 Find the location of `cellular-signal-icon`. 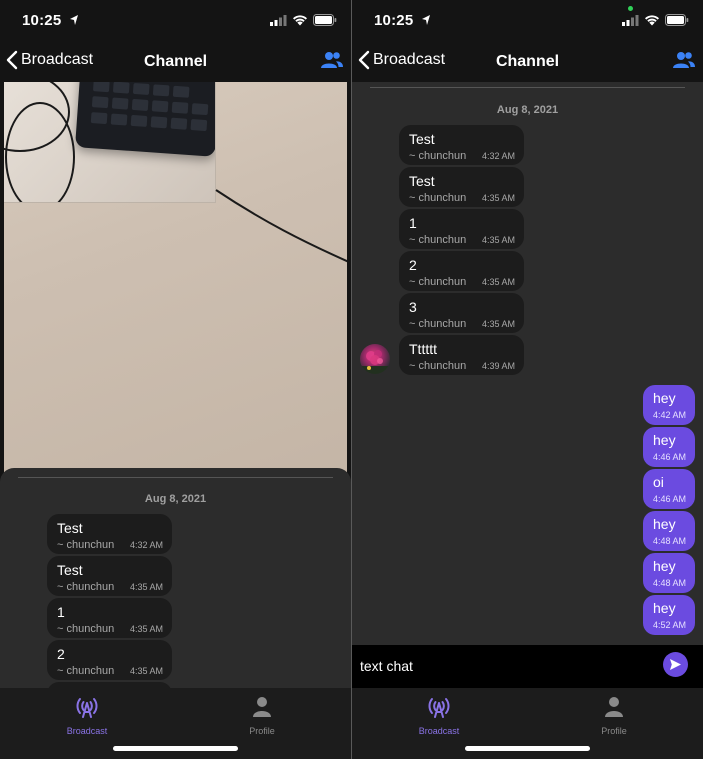

cellular-signal-icon is located at coordinates (278, 20).